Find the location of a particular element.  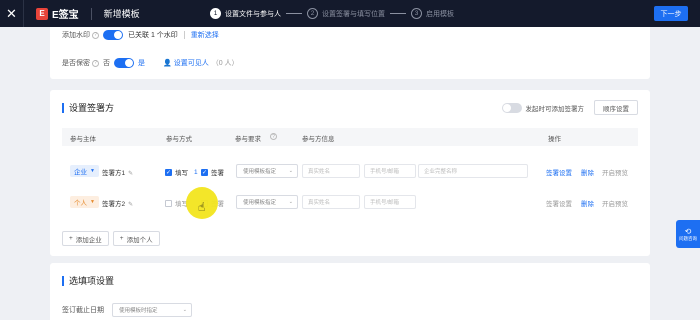

secret-label: 是否保密 is located at coordinates (76, 63).